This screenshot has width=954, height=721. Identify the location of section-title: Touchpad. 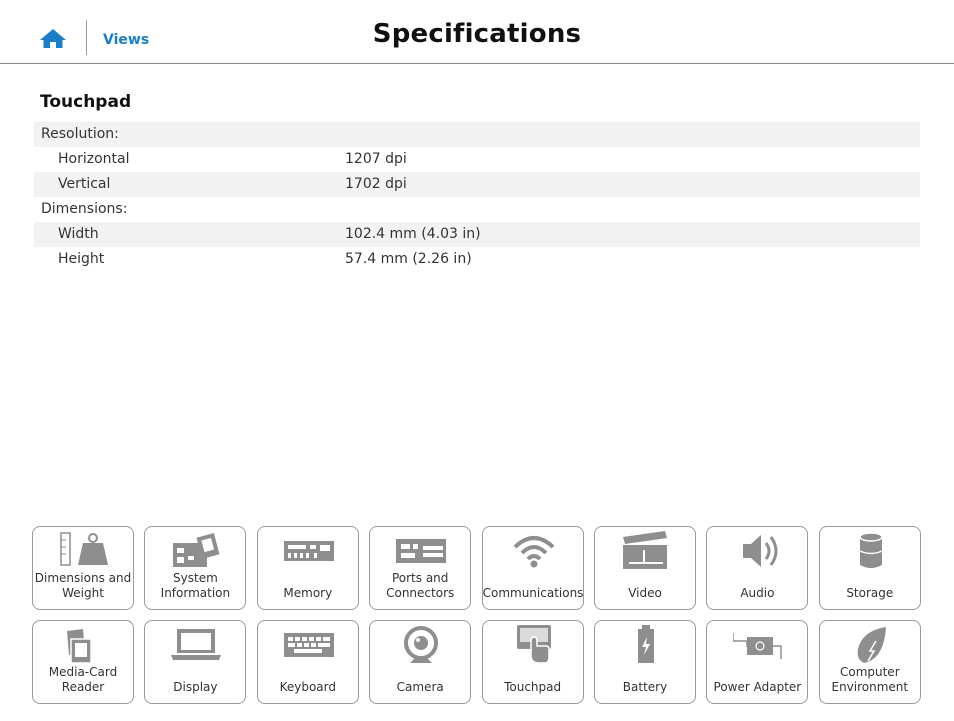
(86, 102).